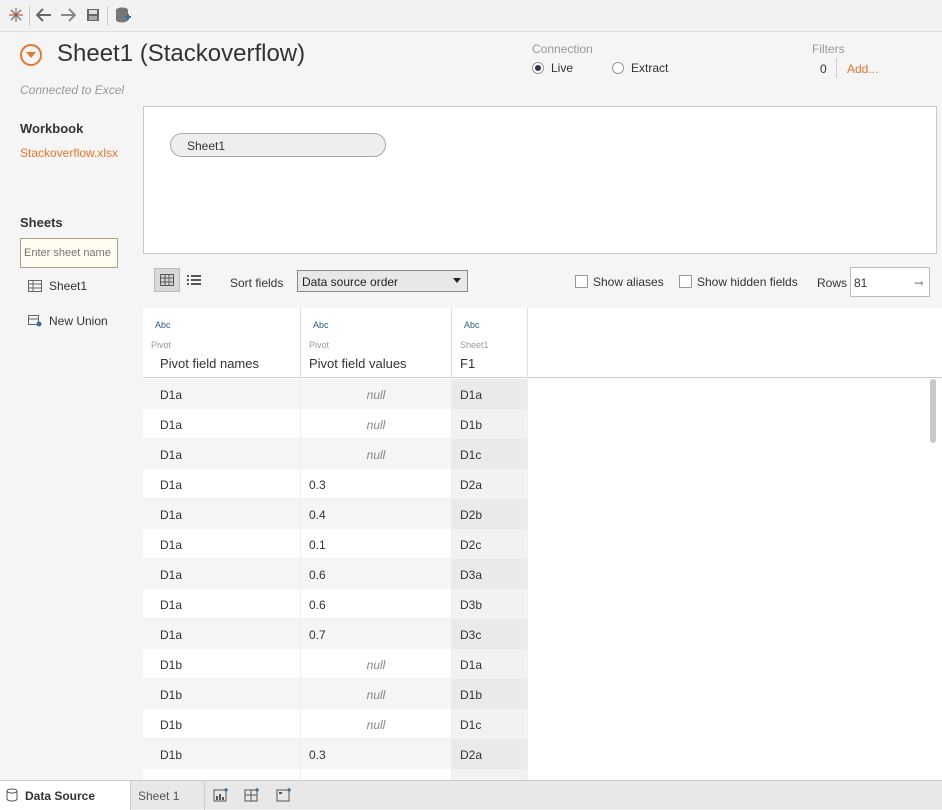 This screenshot has width=942, height=810. Describe the element at coordinates (471, 795) in the screenshot. I see `sheet-tab-bar: Data Source Sheet 1` at that location.